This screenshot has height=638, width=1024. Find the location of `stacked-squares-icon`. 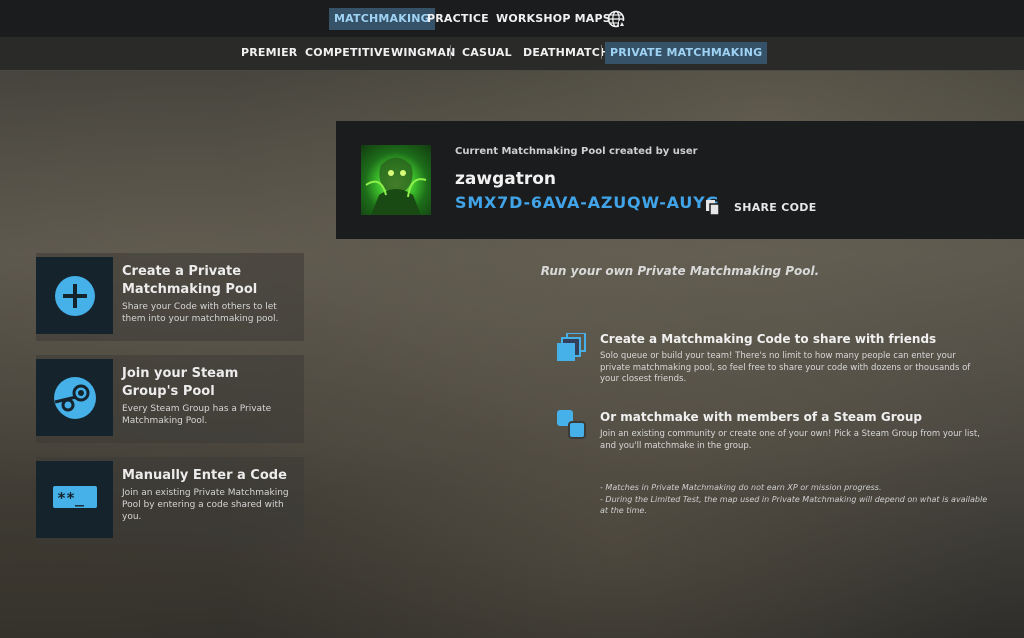

stacked-squares-icon is located at coordinates (571, 347).